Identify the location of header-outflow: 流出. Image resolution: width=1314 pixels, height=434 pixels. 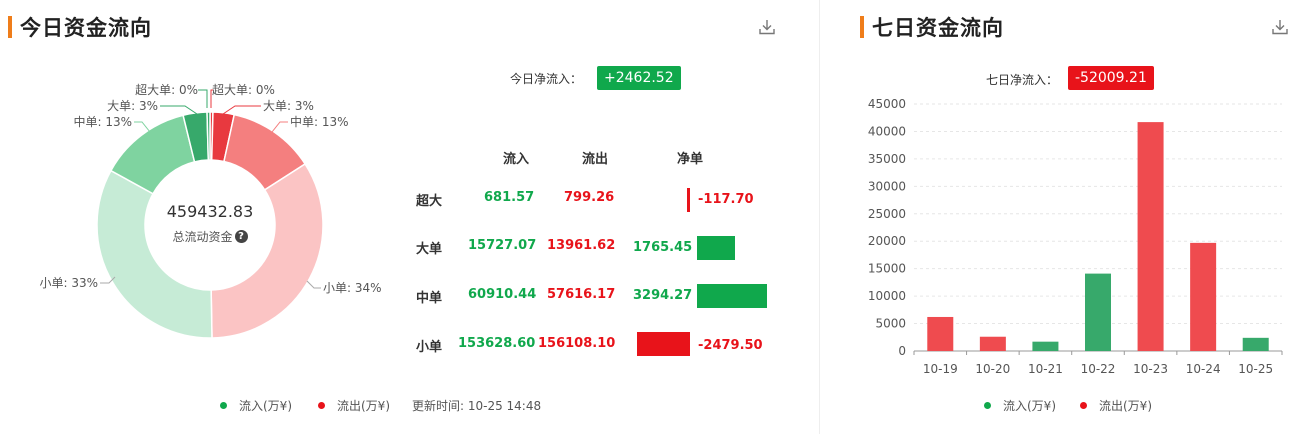
(595, 159).